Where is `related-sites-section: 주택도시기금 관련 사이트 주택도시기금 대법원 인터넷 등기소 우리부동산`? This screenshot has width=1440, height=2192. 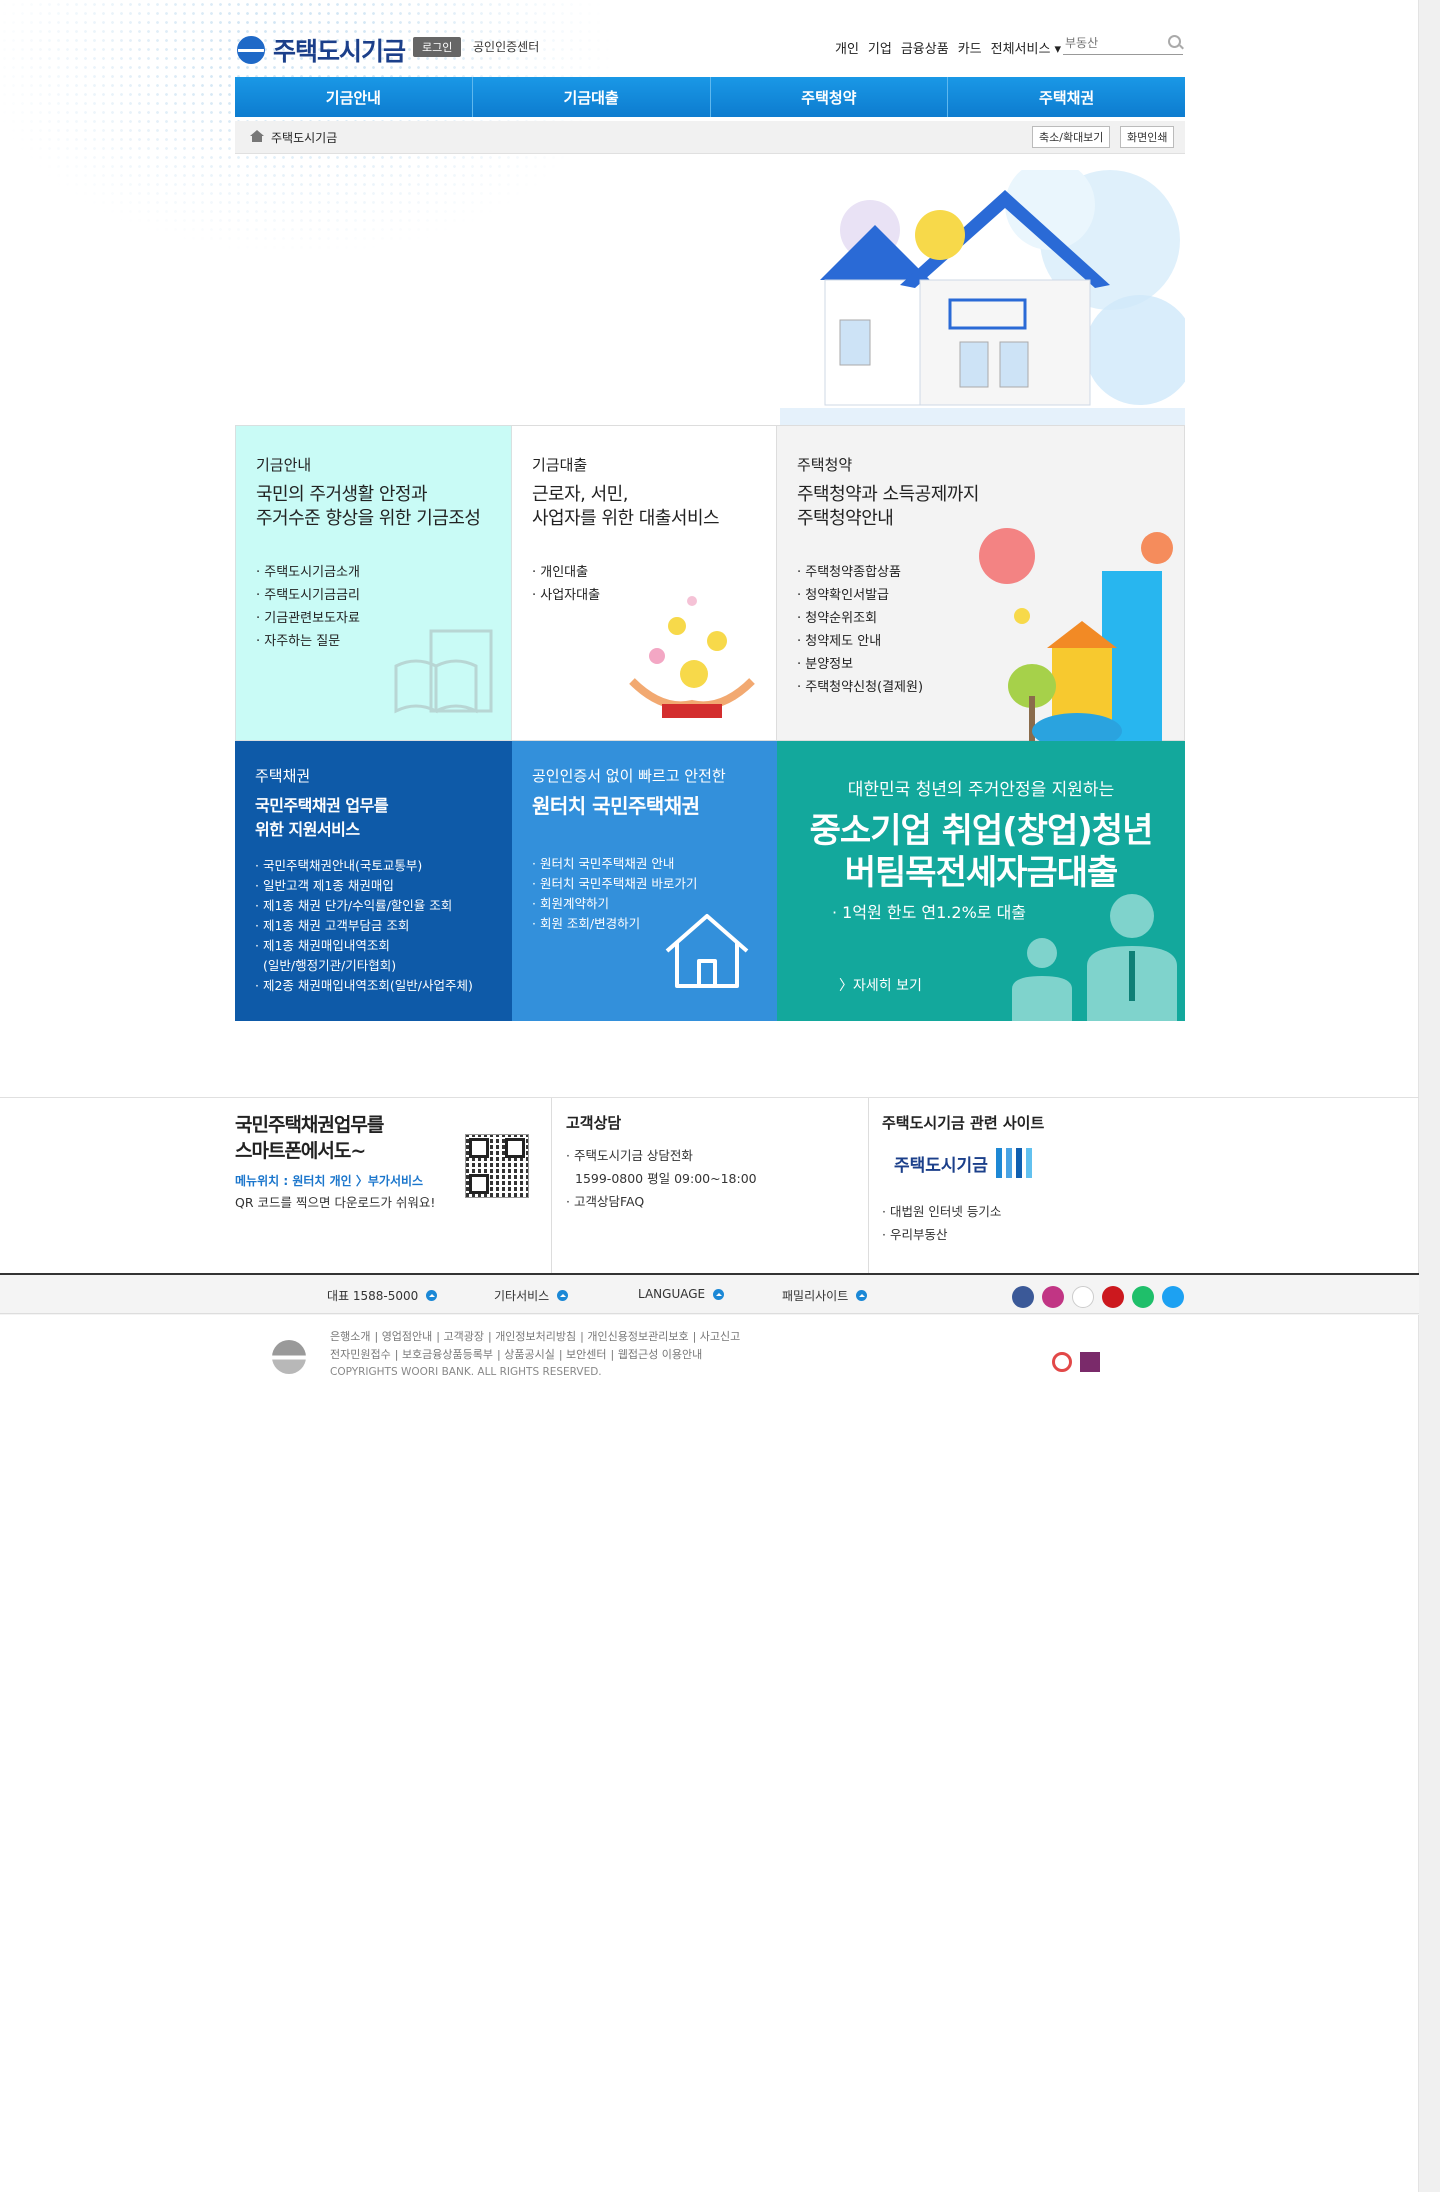
related-sites-section: 주택도시기금 관련 사이트 주택도시기금 대법원 인터넷 등기소 우리부동산 is located at coordinates (1026, 1186).